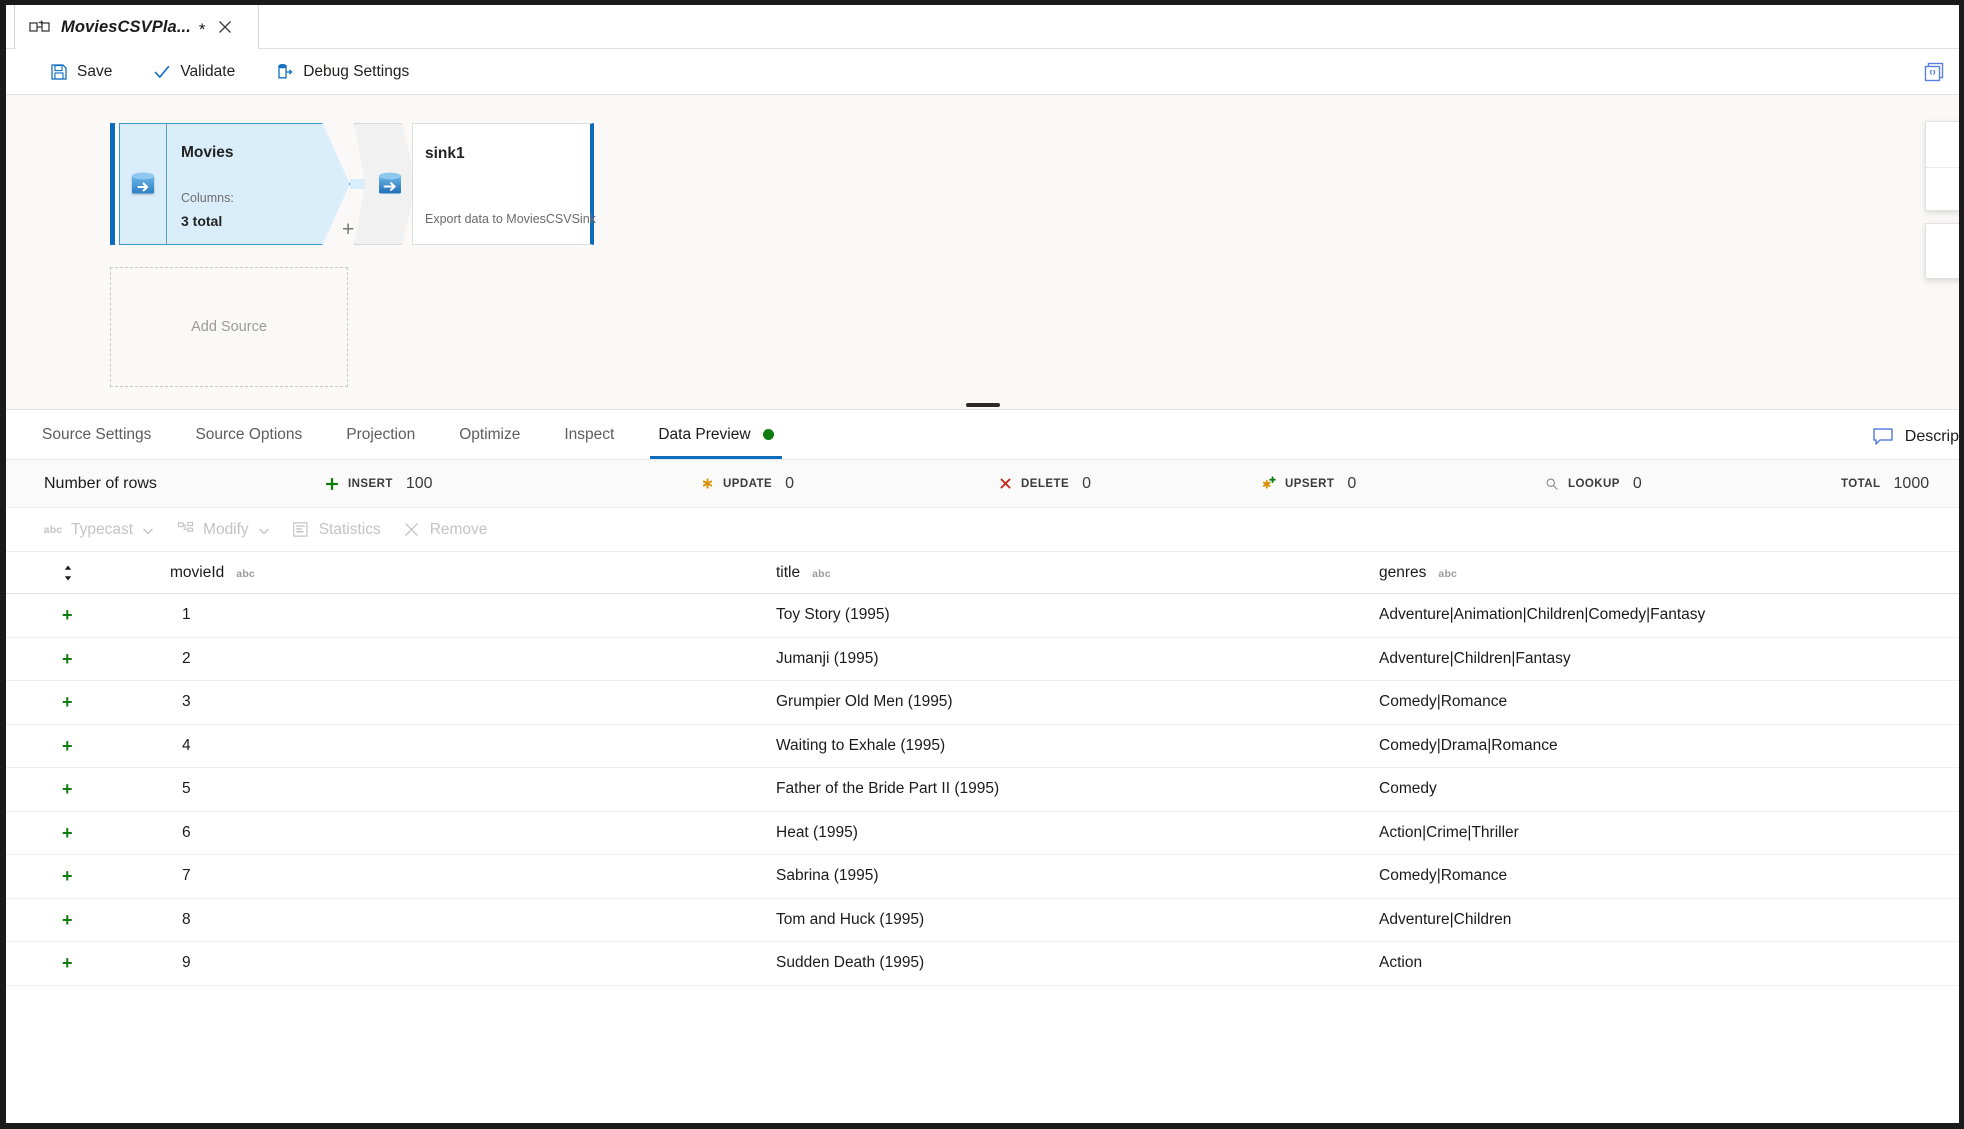  Describe the element at coordinates (707, 484) in the screenshot. I see `asterisk-icon` at that location.